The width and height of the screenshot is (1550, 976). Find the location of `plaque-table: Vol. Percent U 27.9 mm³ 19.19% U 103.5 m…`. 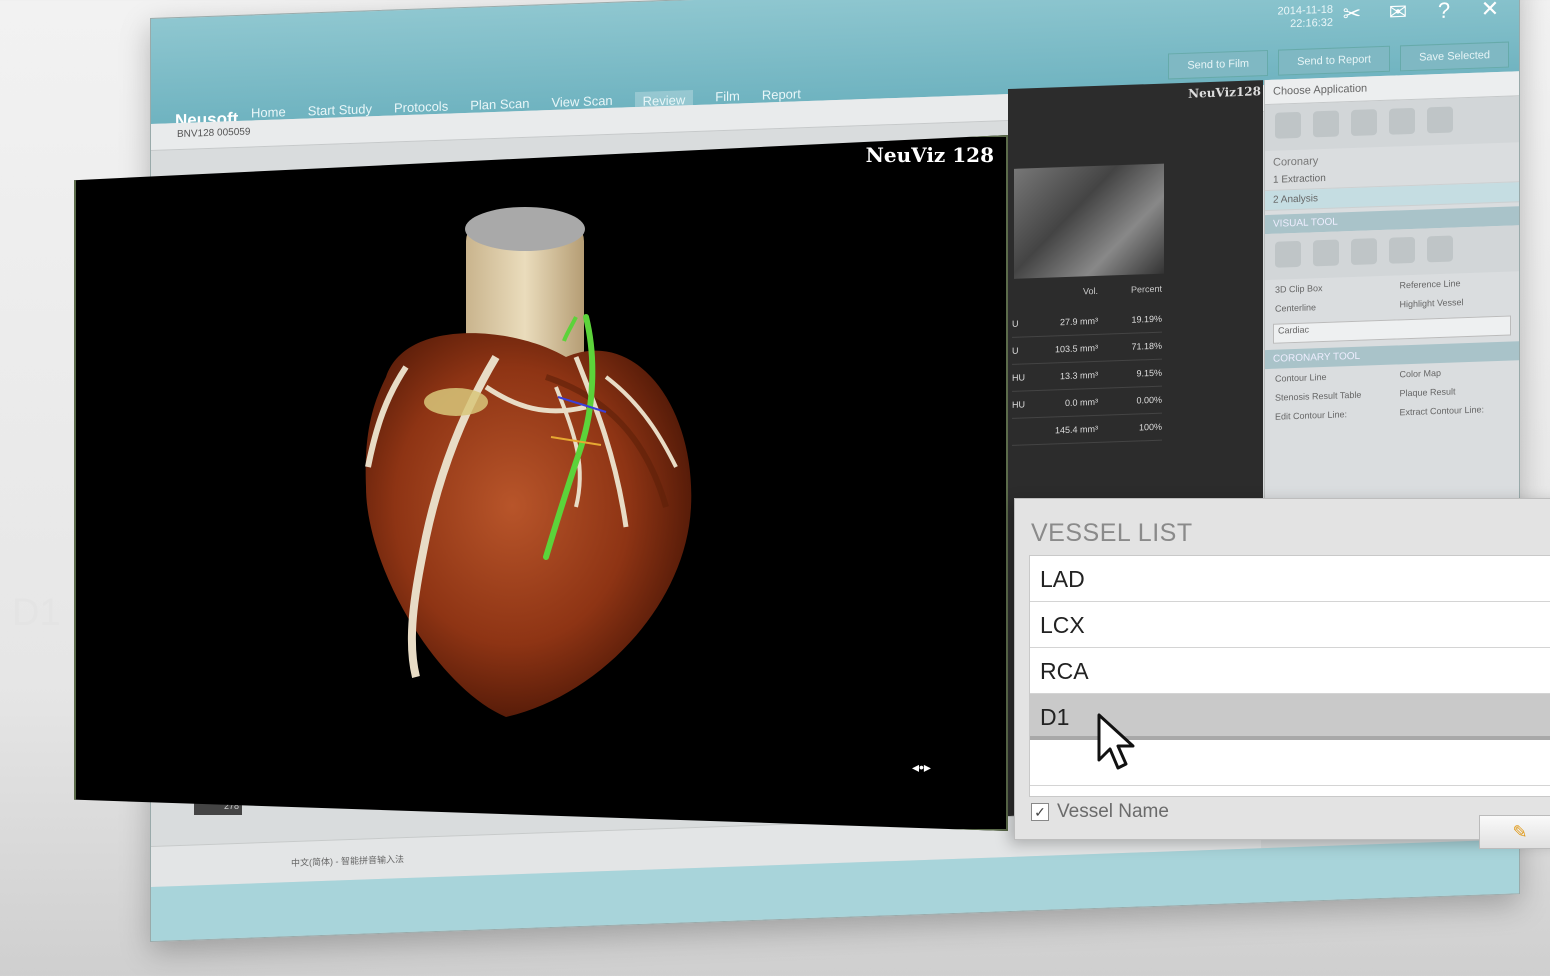

plaque-table: Vol. Percent U 27.9 mm³ 19.19% U 103.5 m… is located at coordinates (1087, 365).